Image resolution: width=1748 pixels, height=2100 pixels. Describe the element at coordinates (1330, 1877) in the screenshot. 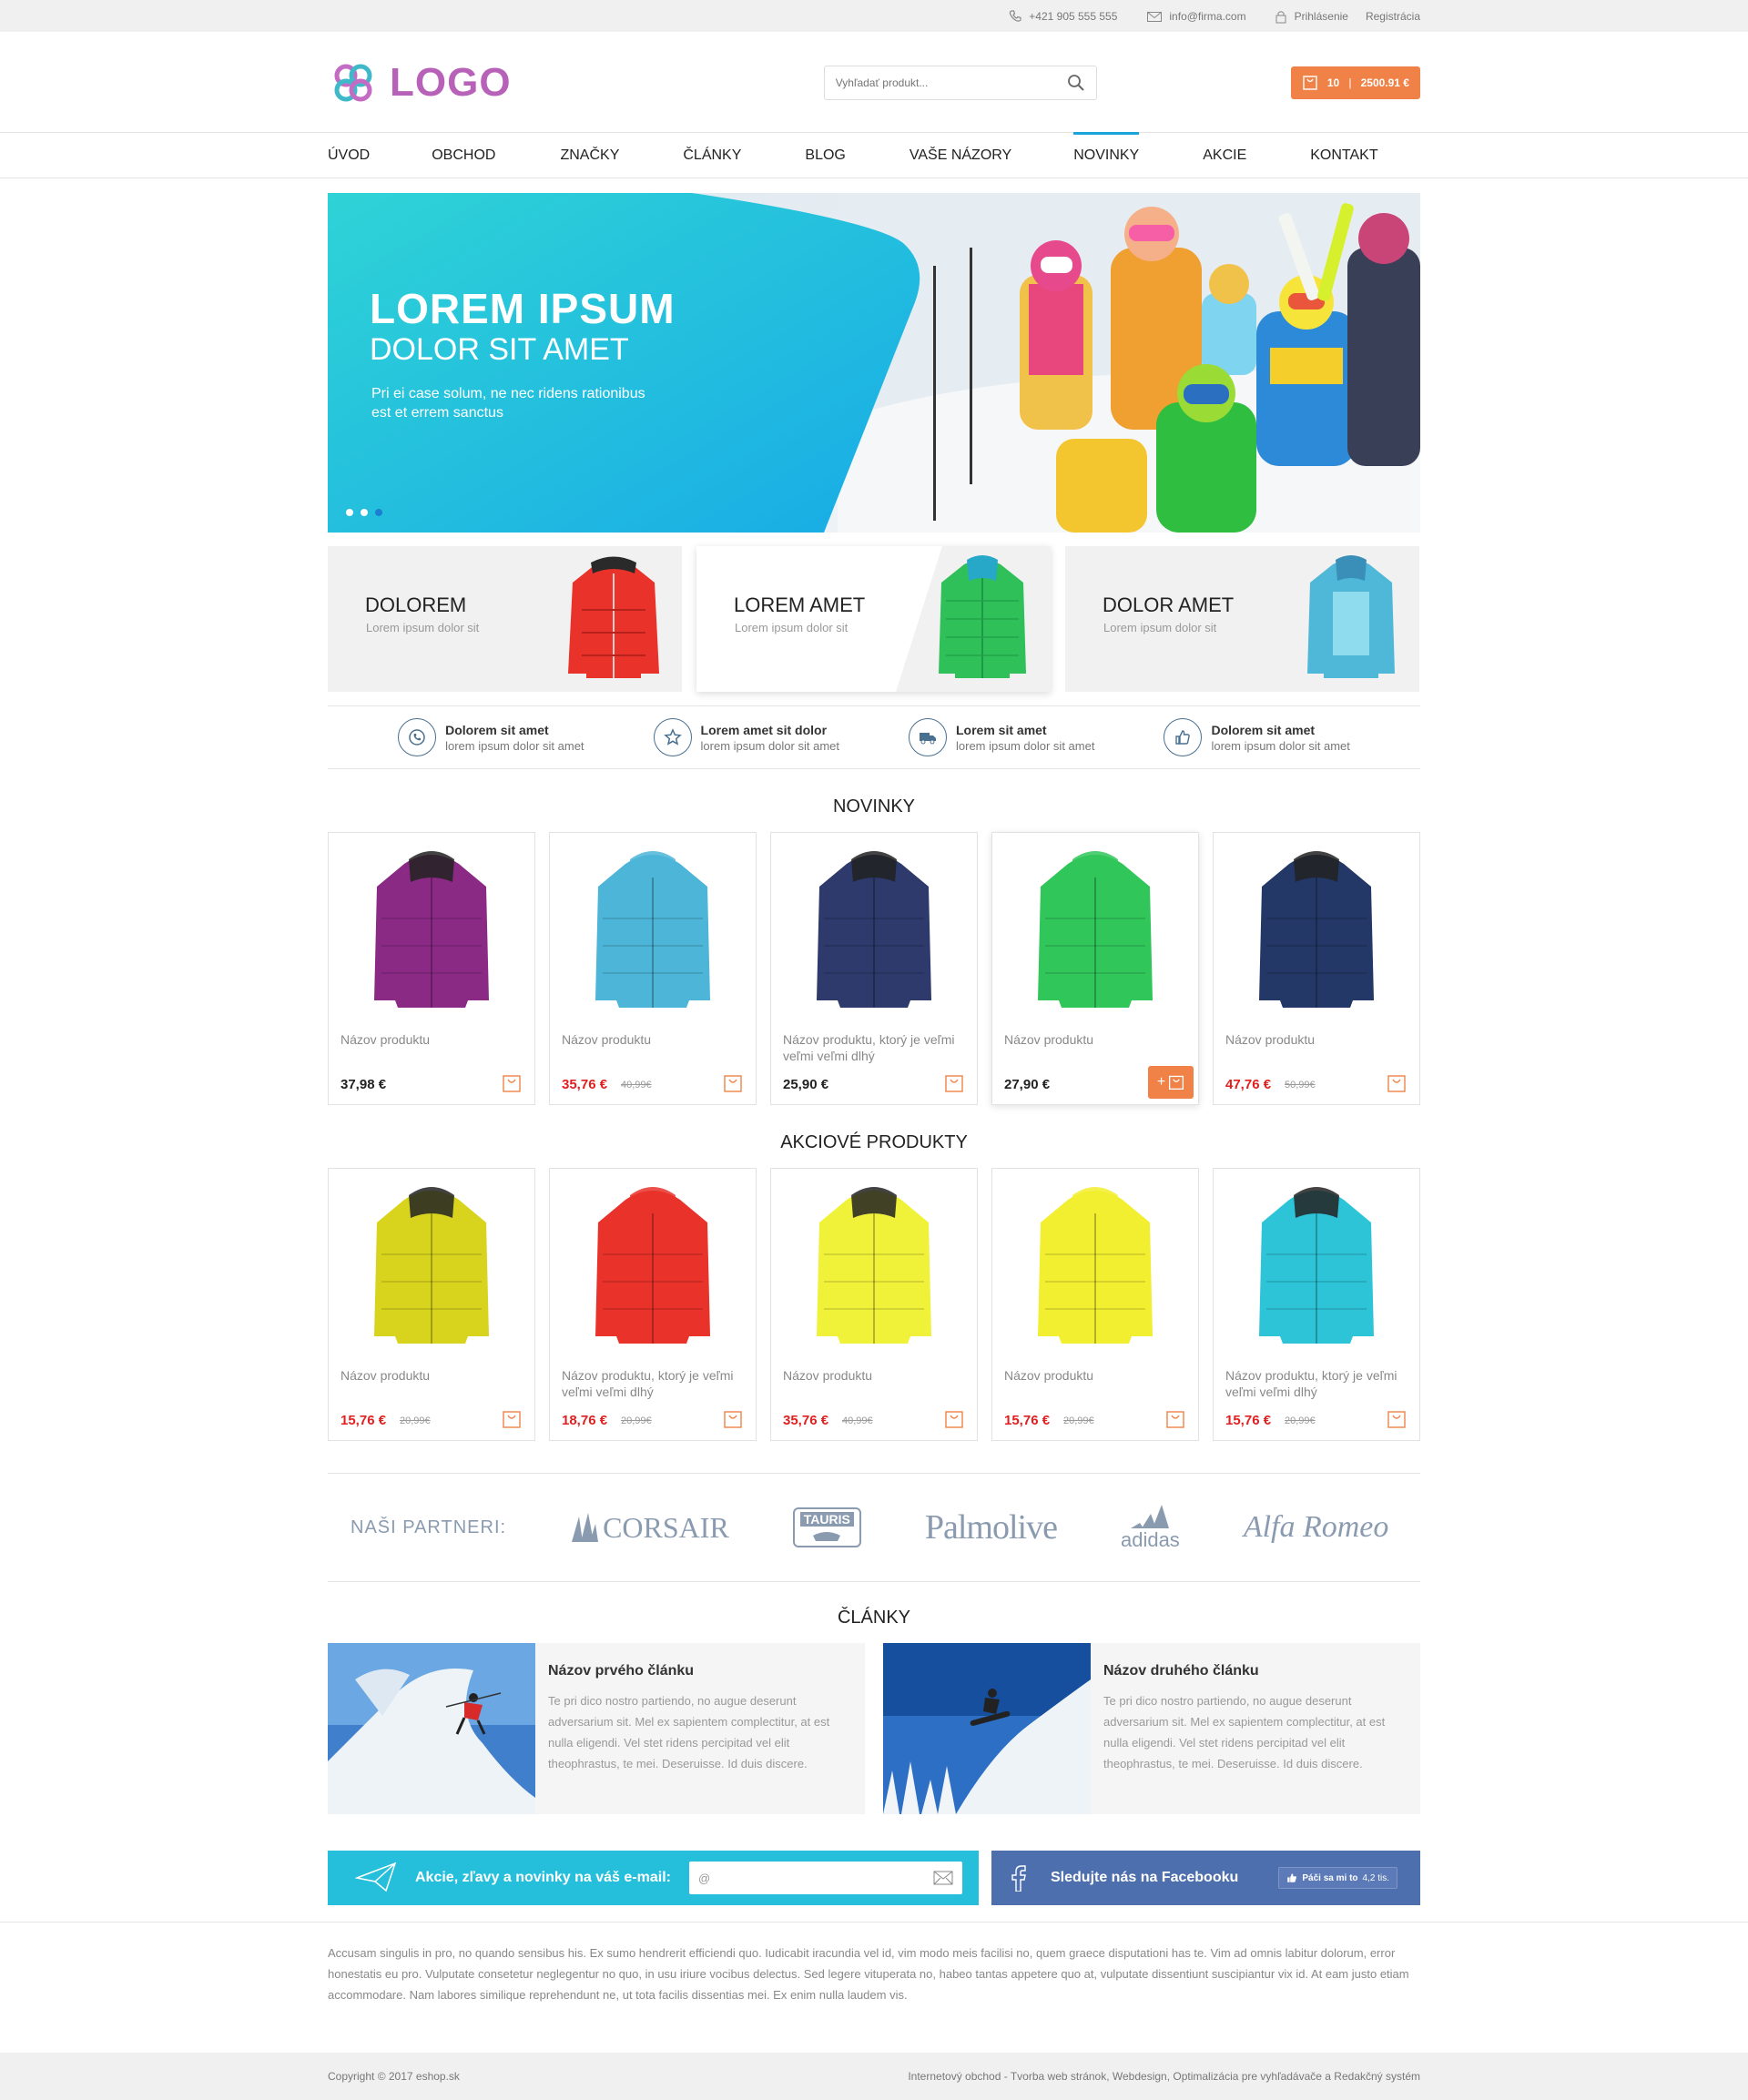

I see `like-label: Páči sa mi to` at that location.